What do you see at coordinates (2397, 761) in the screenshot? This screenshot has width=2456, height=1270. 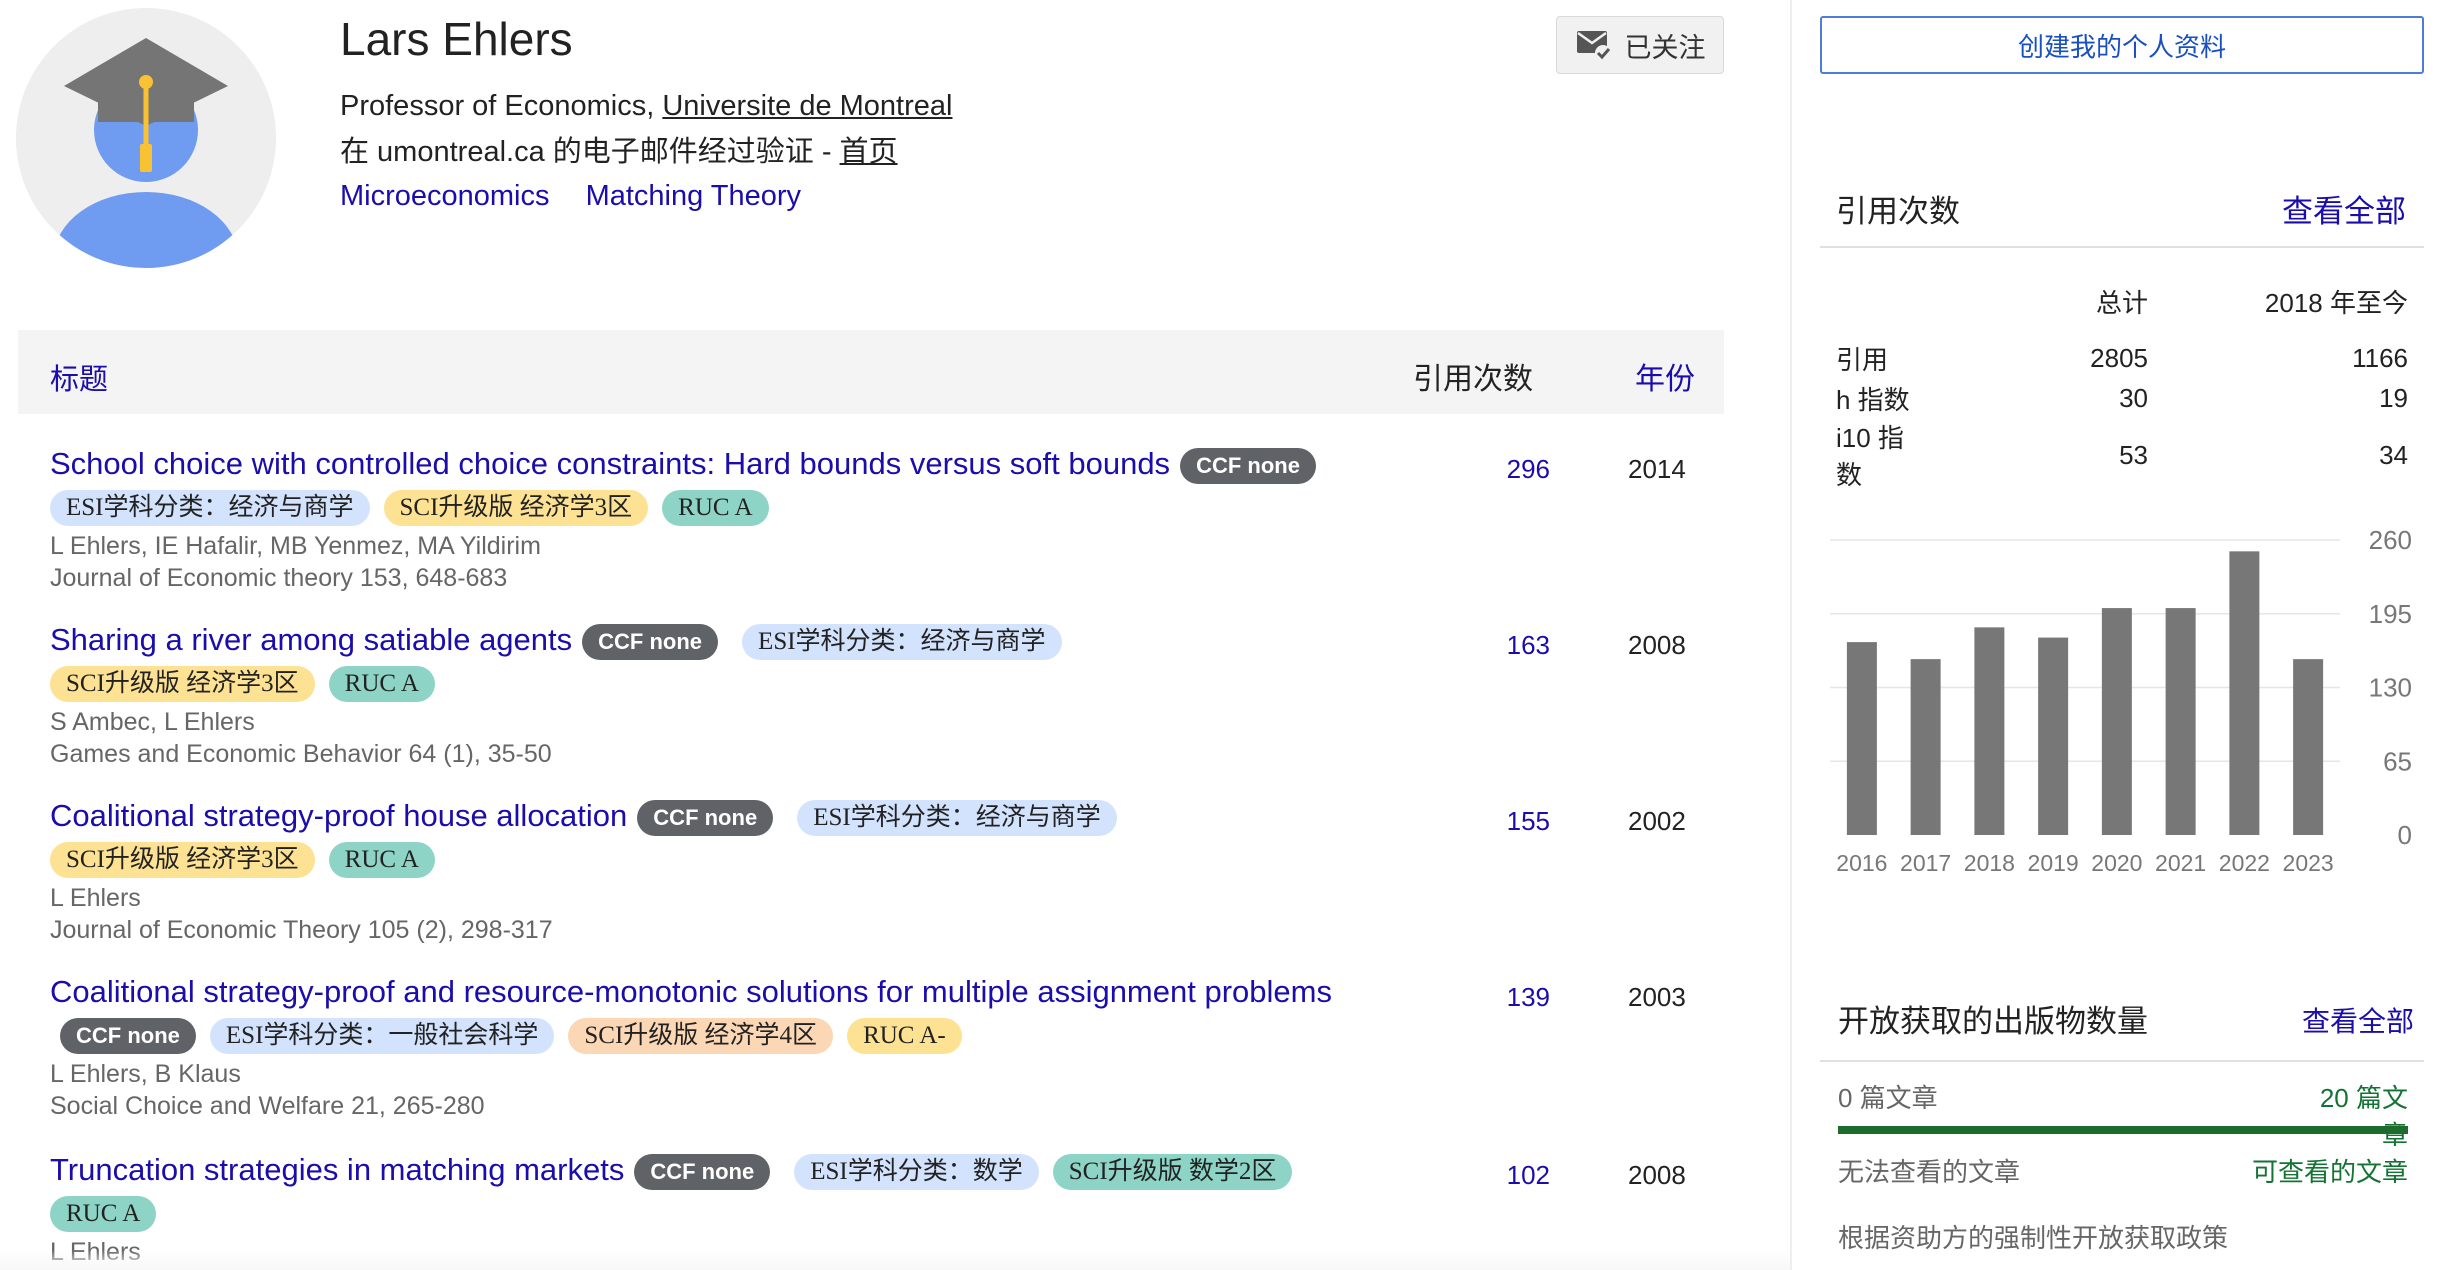 I see `y-tick-label: 65` at bounding box center [2397, 761].